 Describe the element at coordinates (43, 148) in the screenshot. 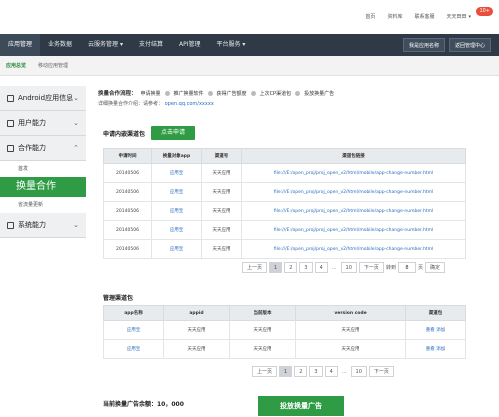

I see `sidebar-item-cooperation: 合作能力 ⌃` at that location.